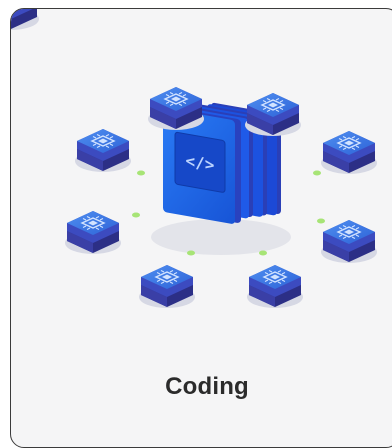 The image size is (392, 448). I want to click on center-shadow, so click(221, 237).